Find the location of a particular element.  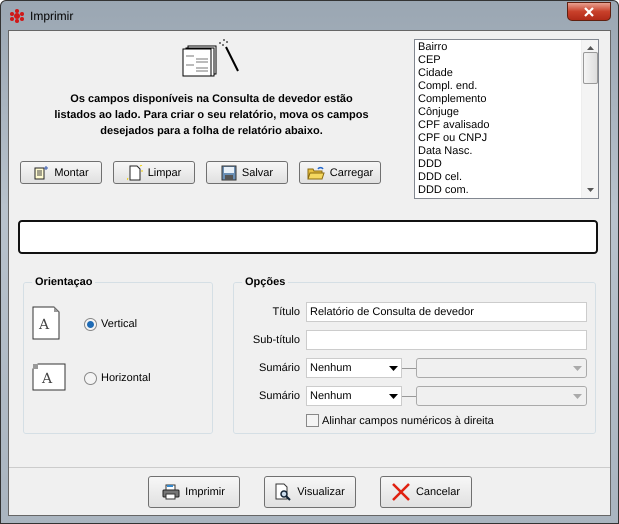

group-title: Opções is located at coordinates (265, 282).